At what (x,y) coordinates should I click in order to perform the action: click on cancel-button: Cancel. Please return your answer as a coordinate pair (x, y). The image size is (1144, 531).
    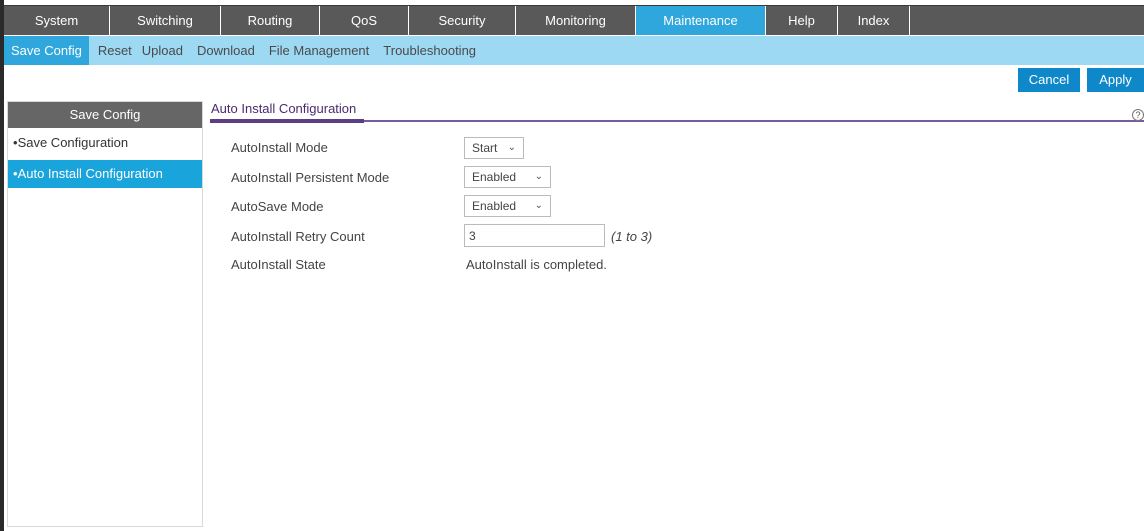
    Looking at the image, I should click on (1049, 80).